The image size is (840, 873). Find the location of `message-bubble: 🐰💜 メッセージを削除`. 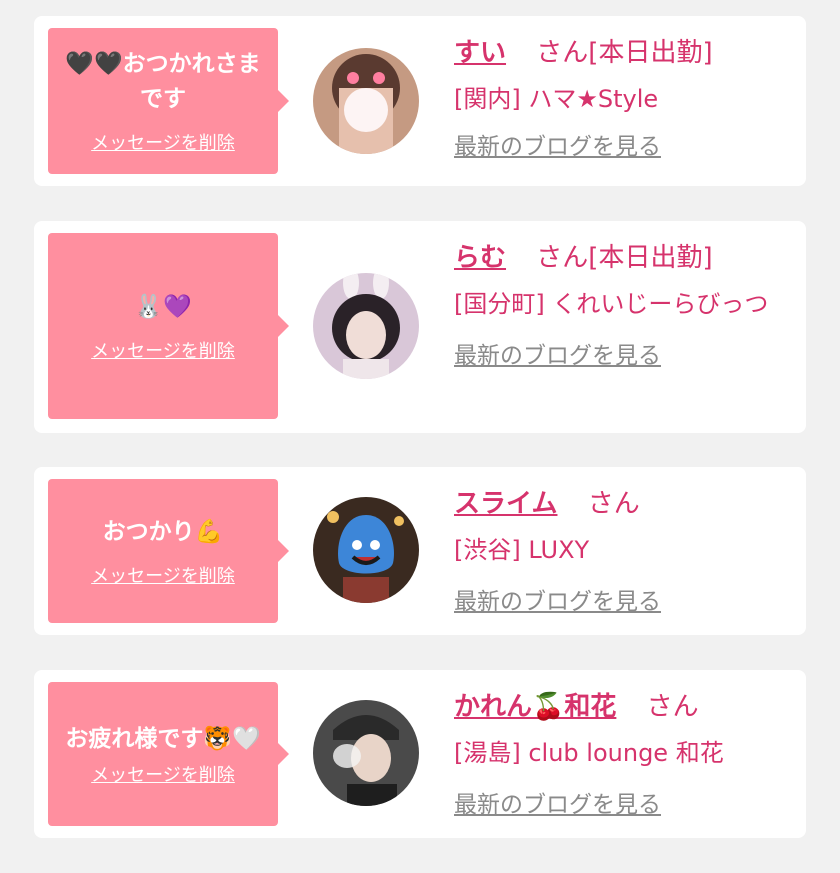

message-bubble: 🐰💜 メッセージを削除 is located at coordinates (168, 326).